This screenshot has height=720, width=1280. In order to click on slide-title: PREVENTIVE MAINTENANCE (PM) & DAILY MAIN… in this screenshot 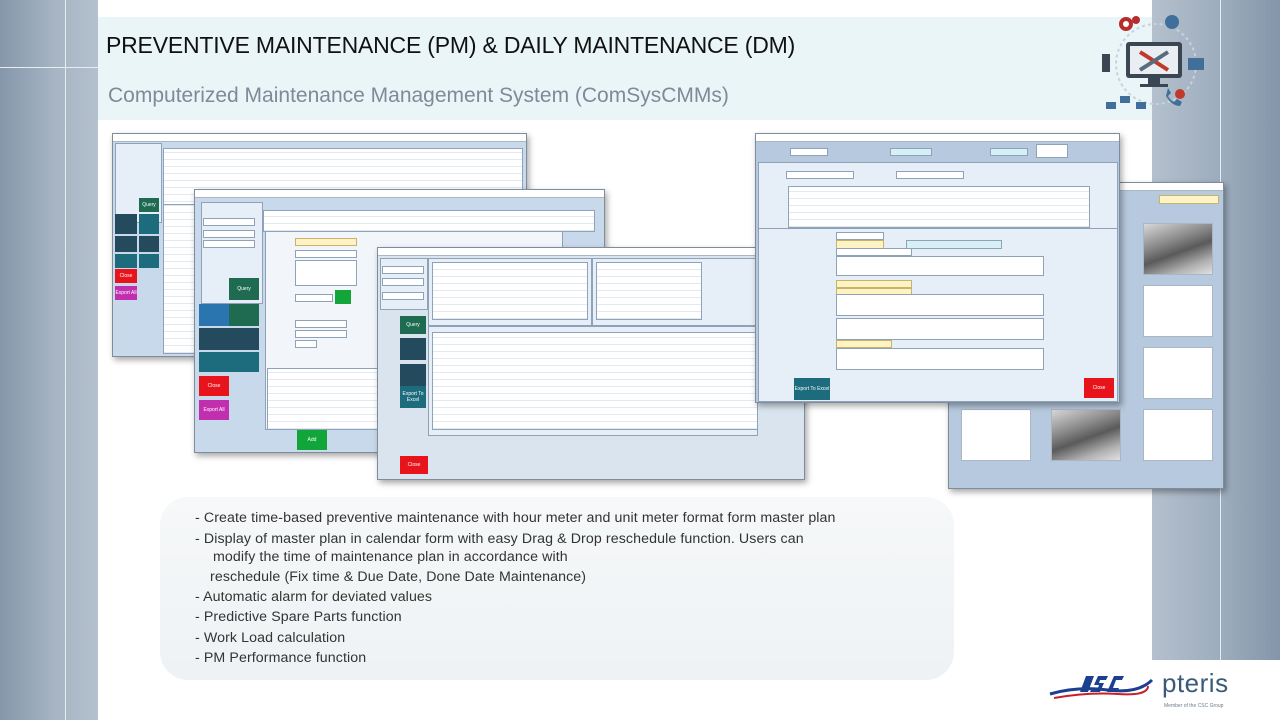, I will do `click(451, 45)`.